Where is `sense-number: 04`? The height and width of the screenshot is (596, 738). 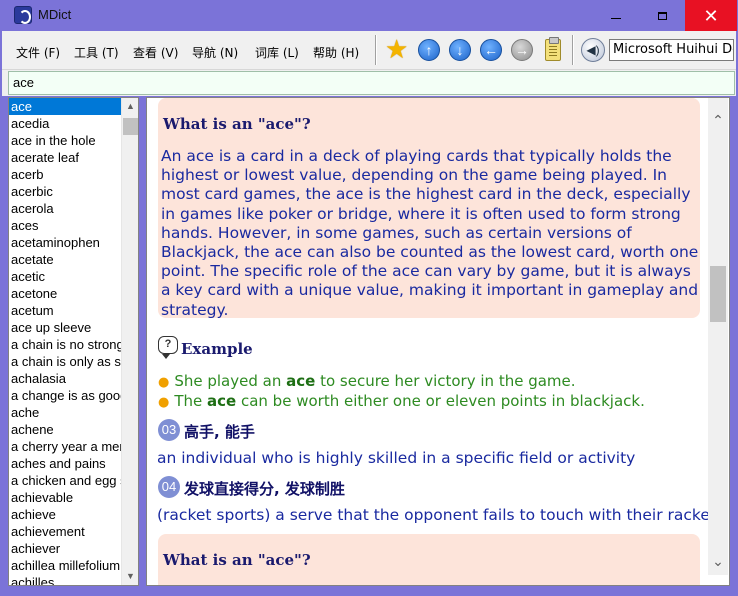 sense-number: 04 is located at coordinates (169, 487).